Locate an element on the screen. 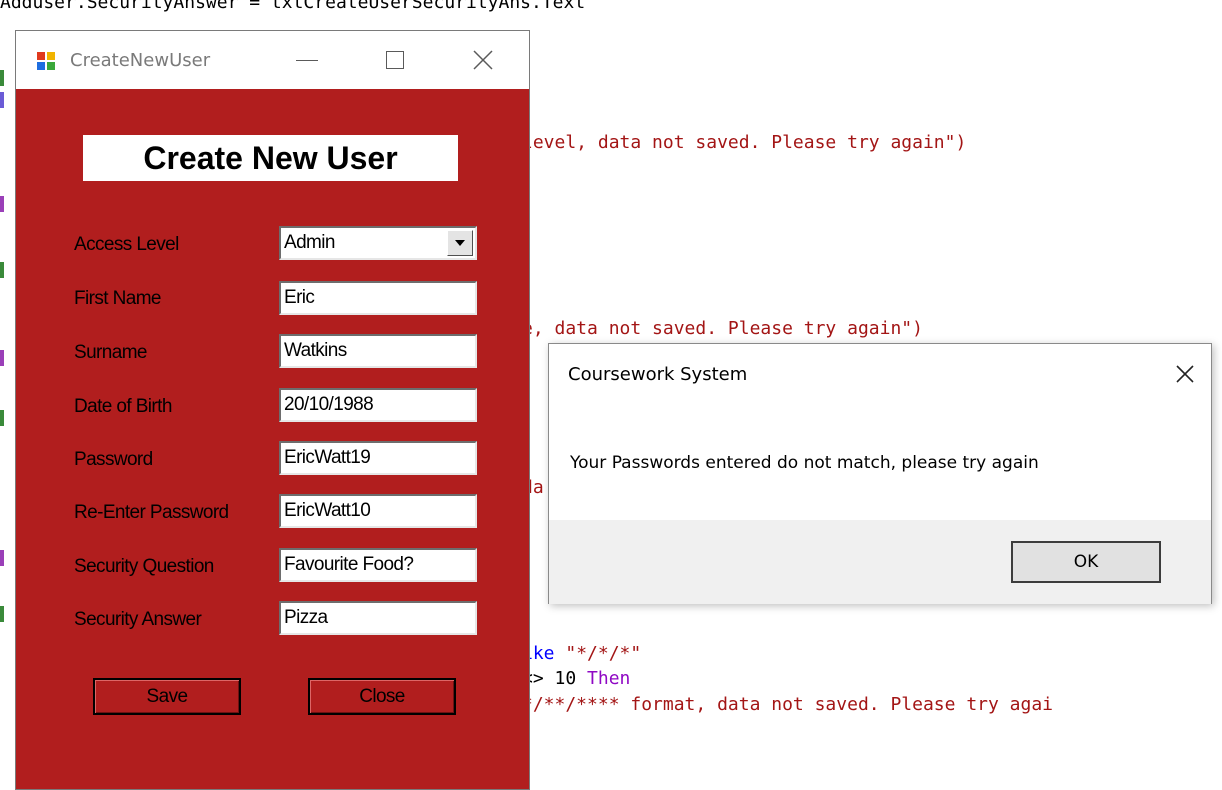  maximize-icon is located at coordinates (395, 60).